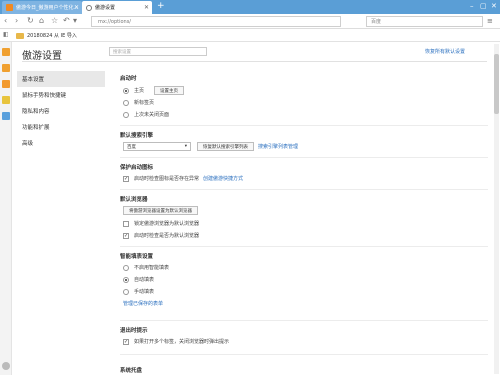 The image size is (500, 375). What do you see at coordinates (278, 146) in the screenshot?
I see `manage-search-engines-link: 搜索引擎列表管理` at bounding box center [278, 146].